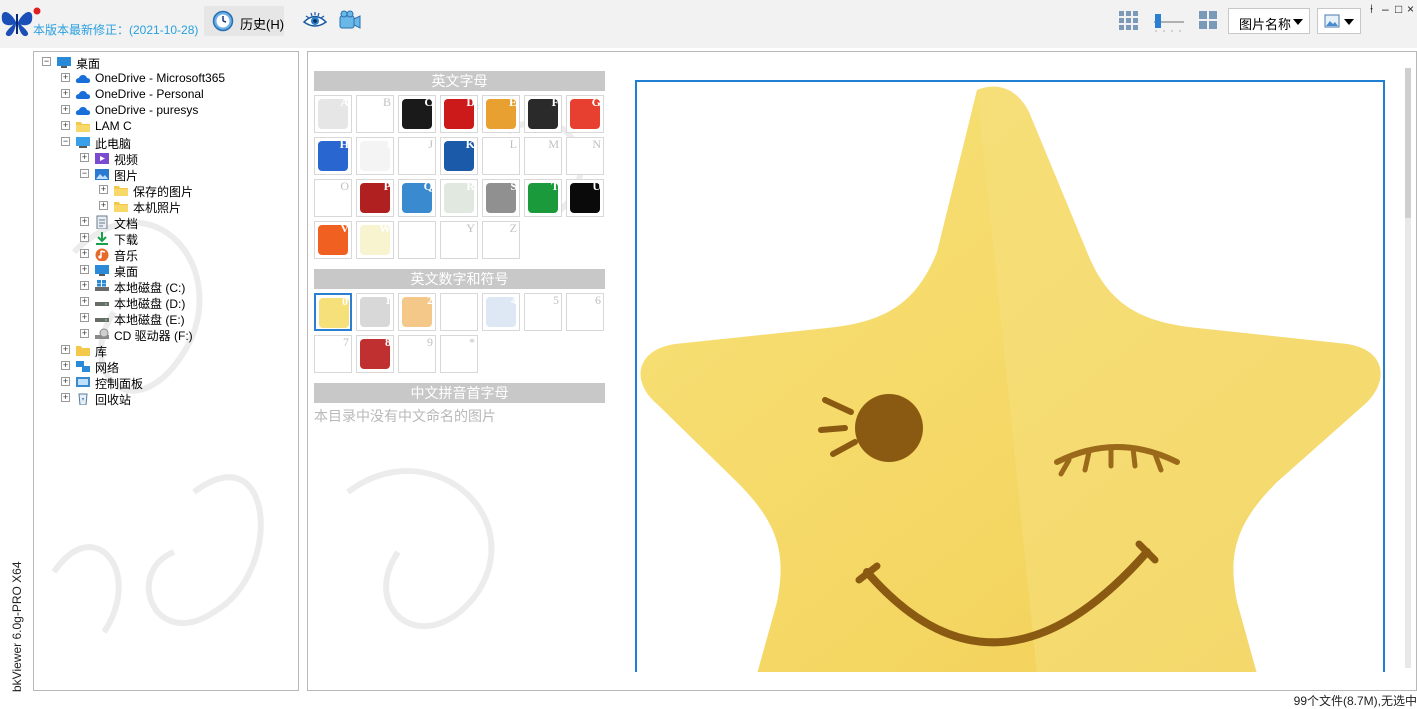 The height and width of the screenshot is (709, 1417). I want to click on view-mode-dropdown, so click(1339, 21).